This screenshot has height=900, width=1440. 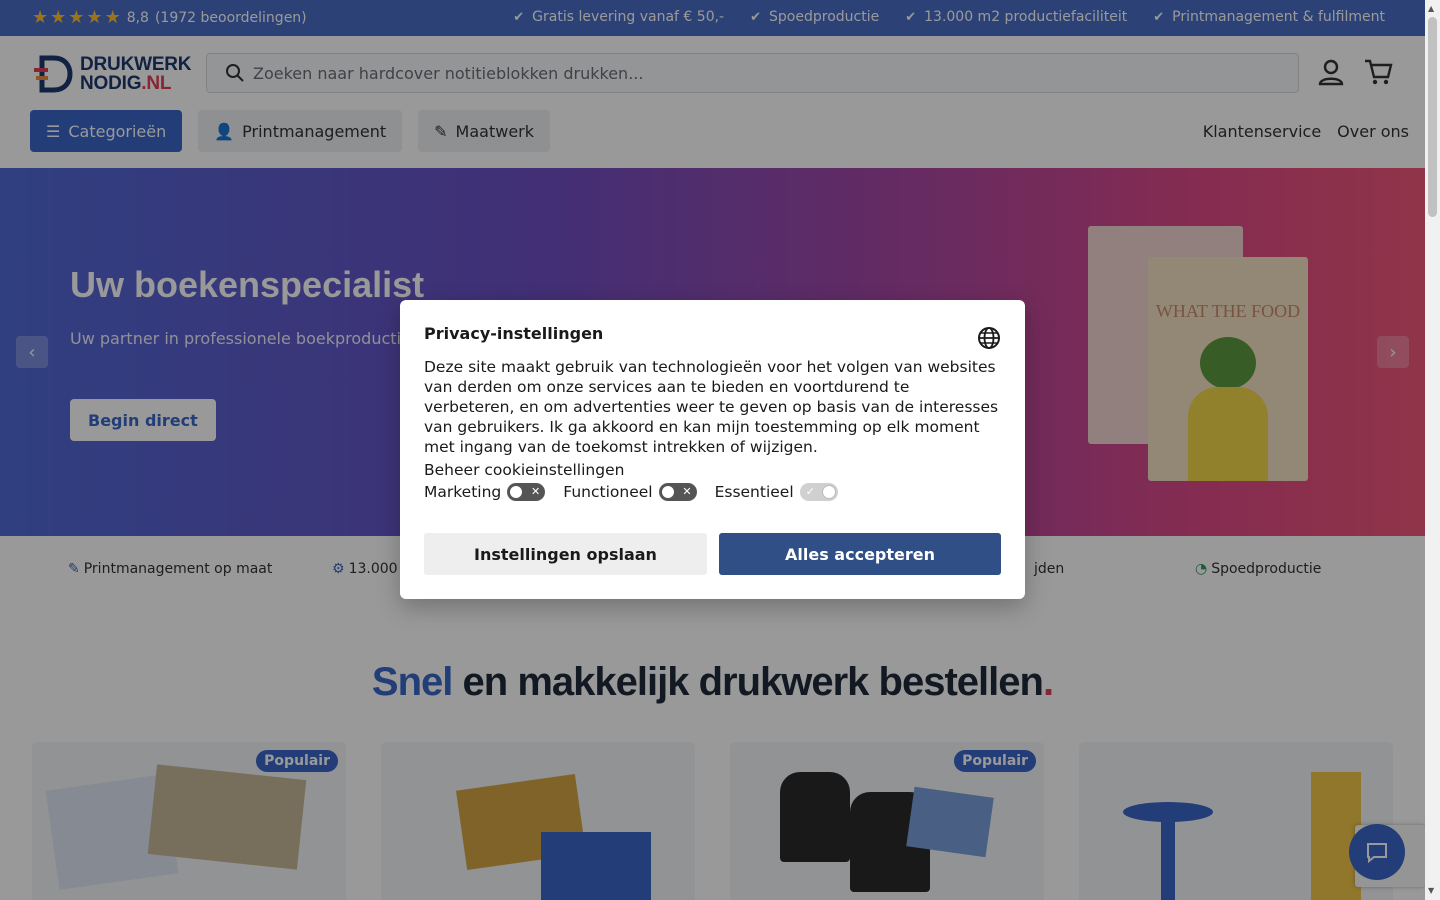 I want to click on toggle-label: Functioneel, so click(x=608, y=492).